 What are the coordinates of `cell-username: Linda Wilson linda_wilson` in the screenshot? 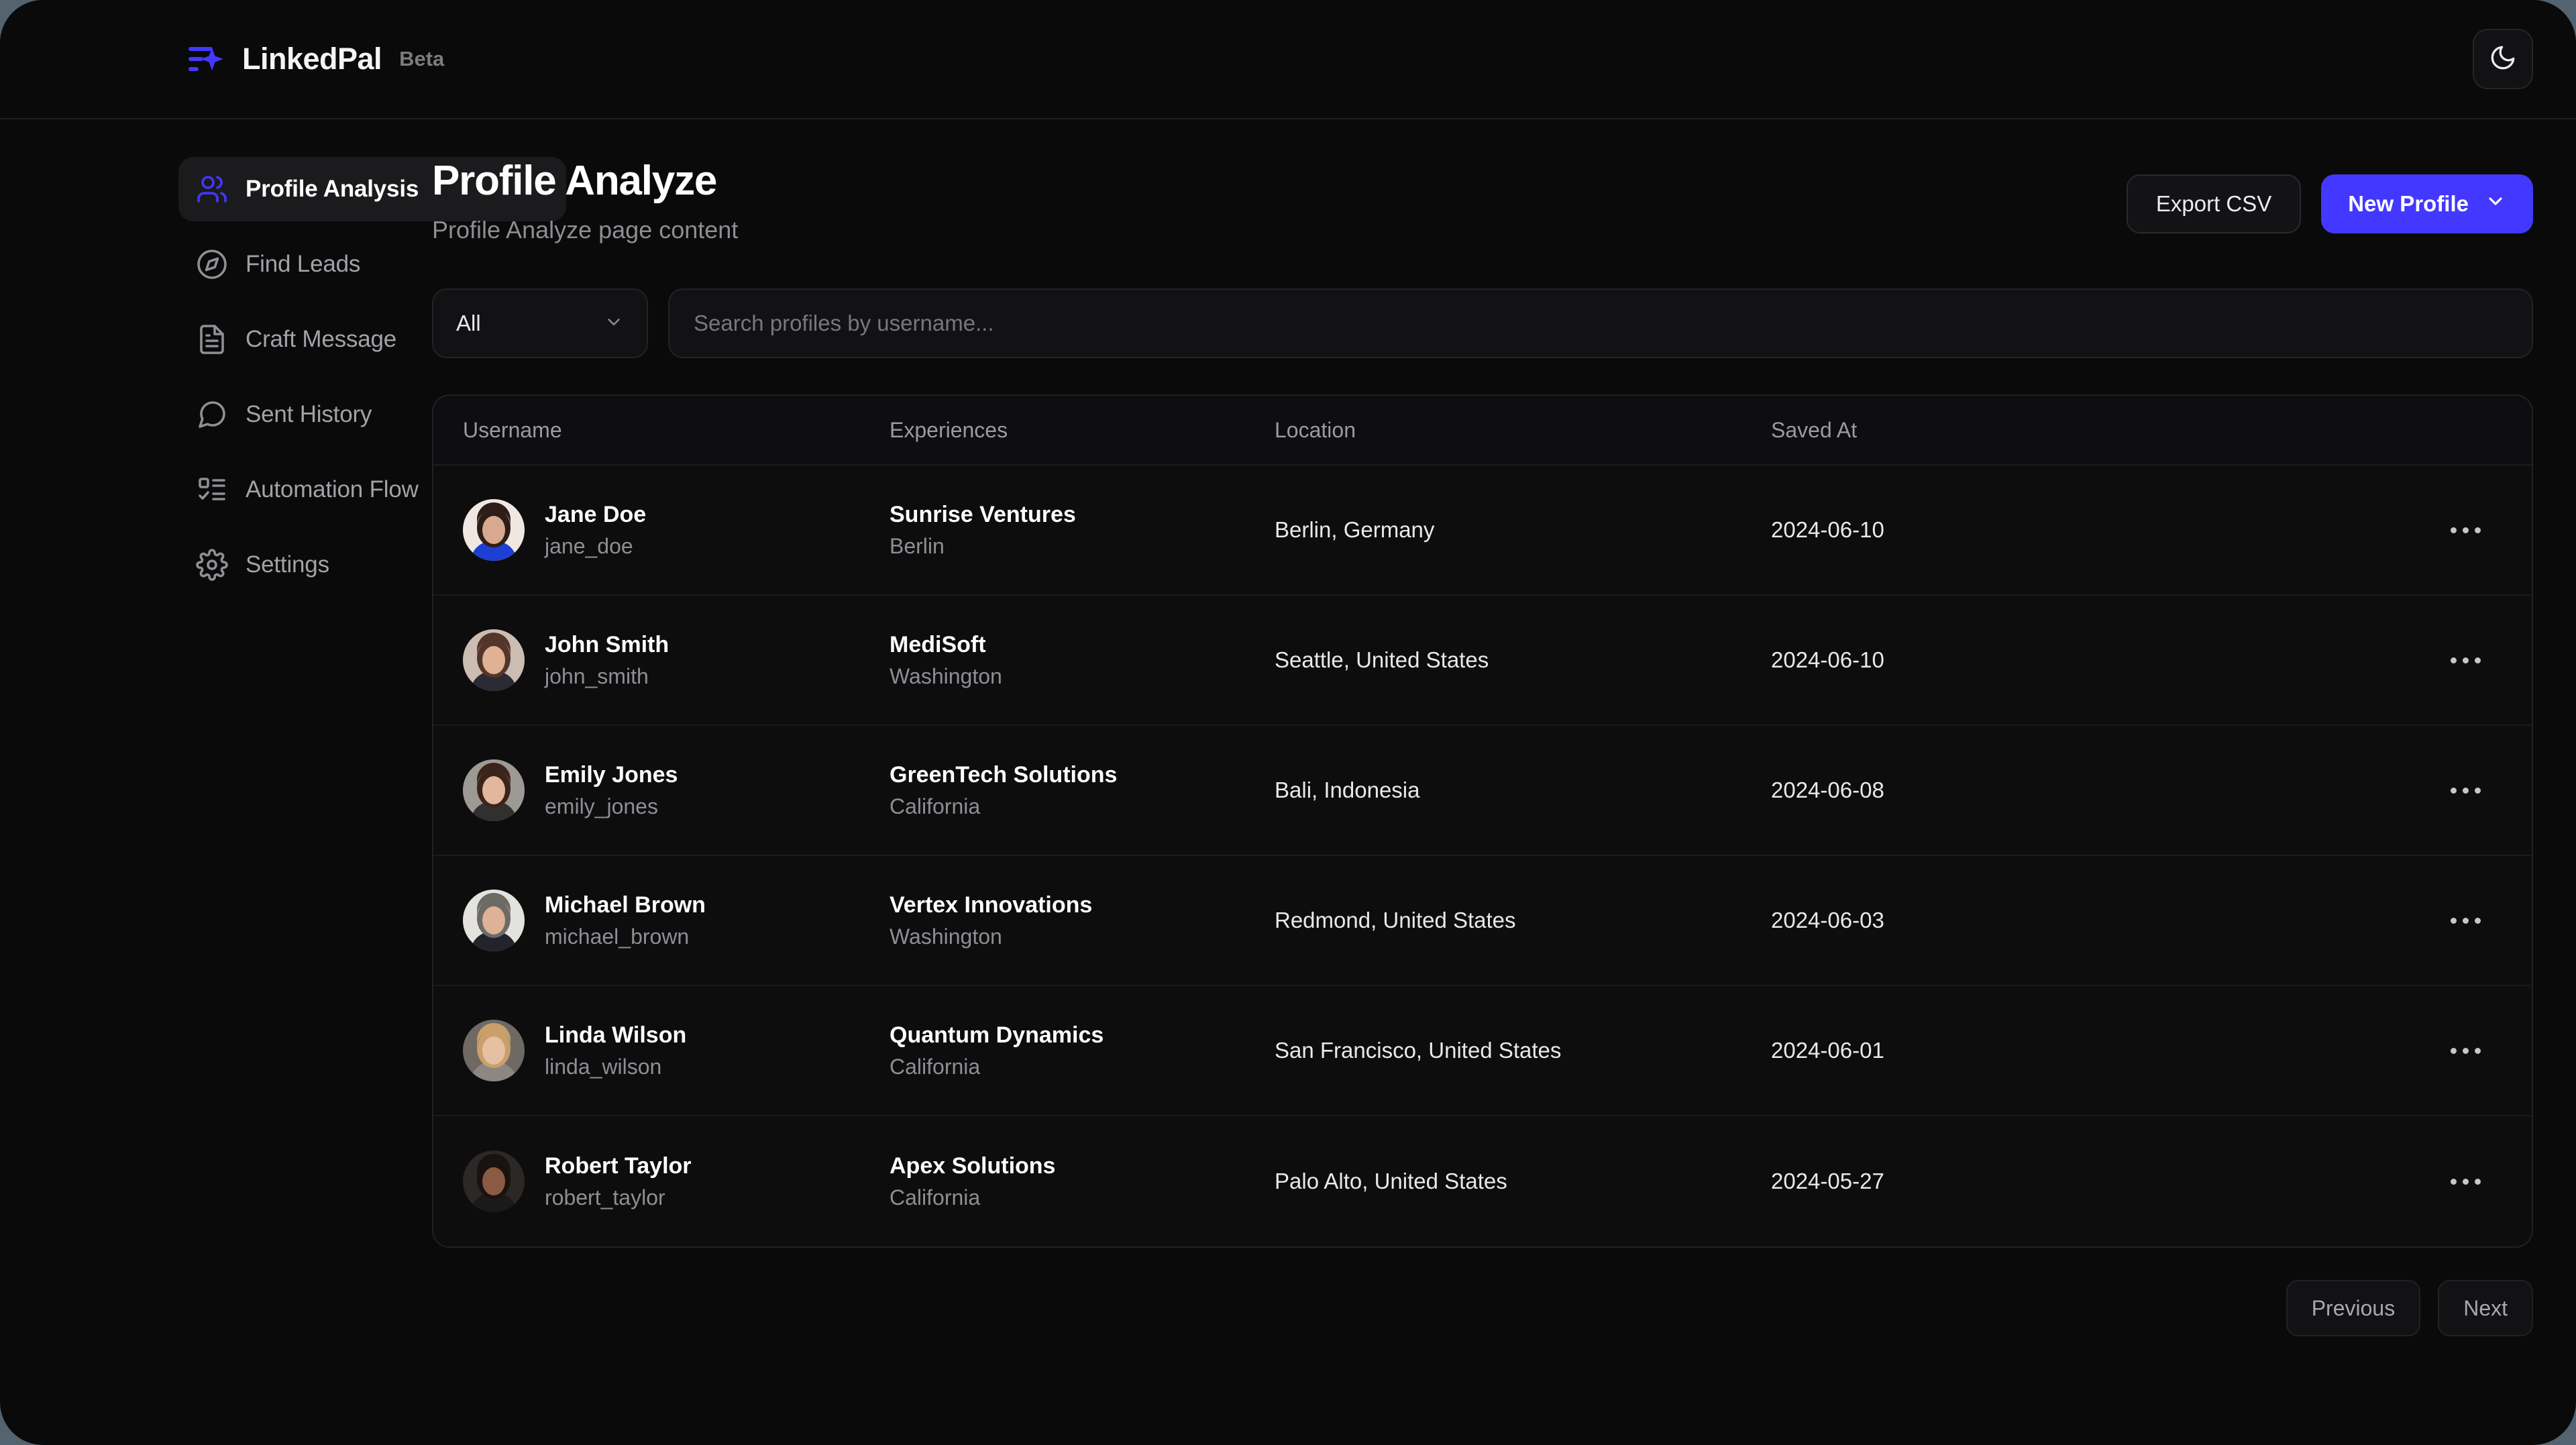 It's located at (676, 1051).